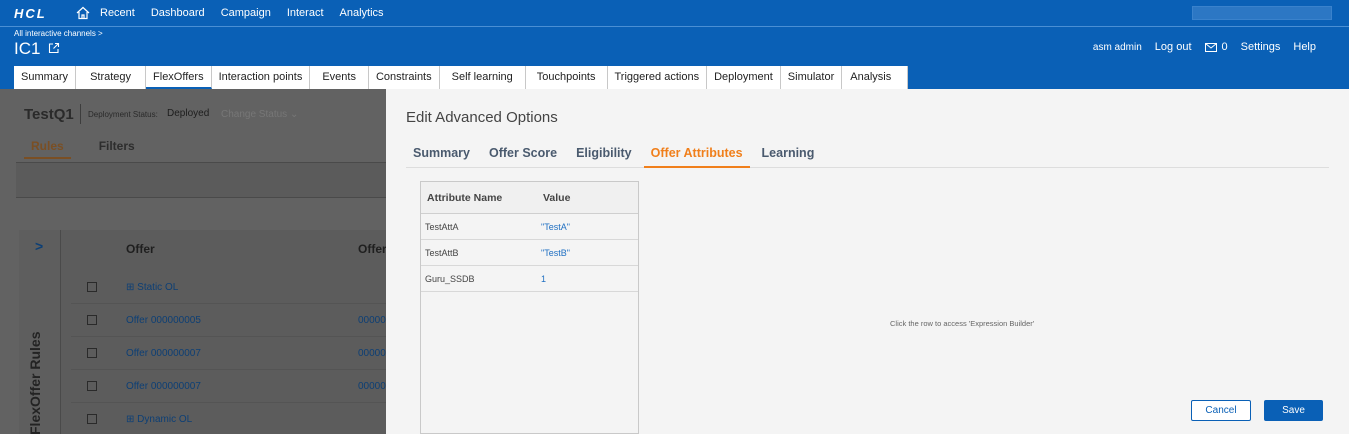  I want to click on page-title: IC1, so click(27, 48).